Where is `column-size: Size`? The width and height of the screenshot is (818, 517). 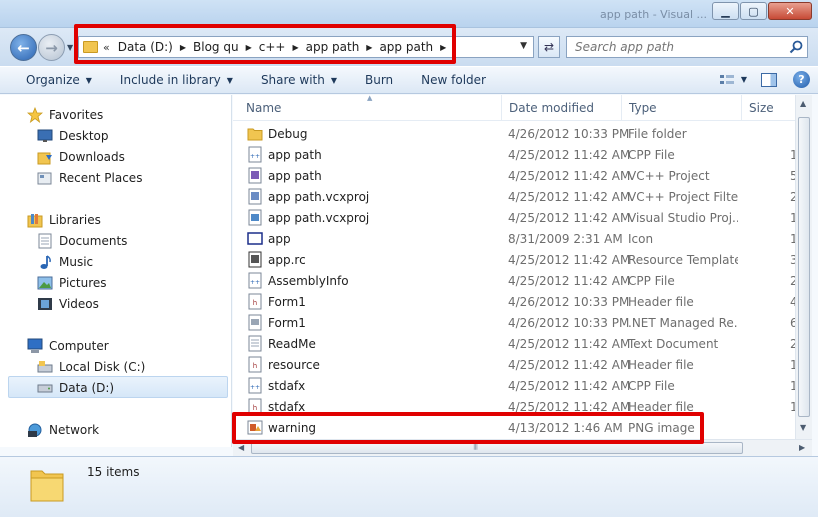 column-size: Size is located at coordinates (768, 108).